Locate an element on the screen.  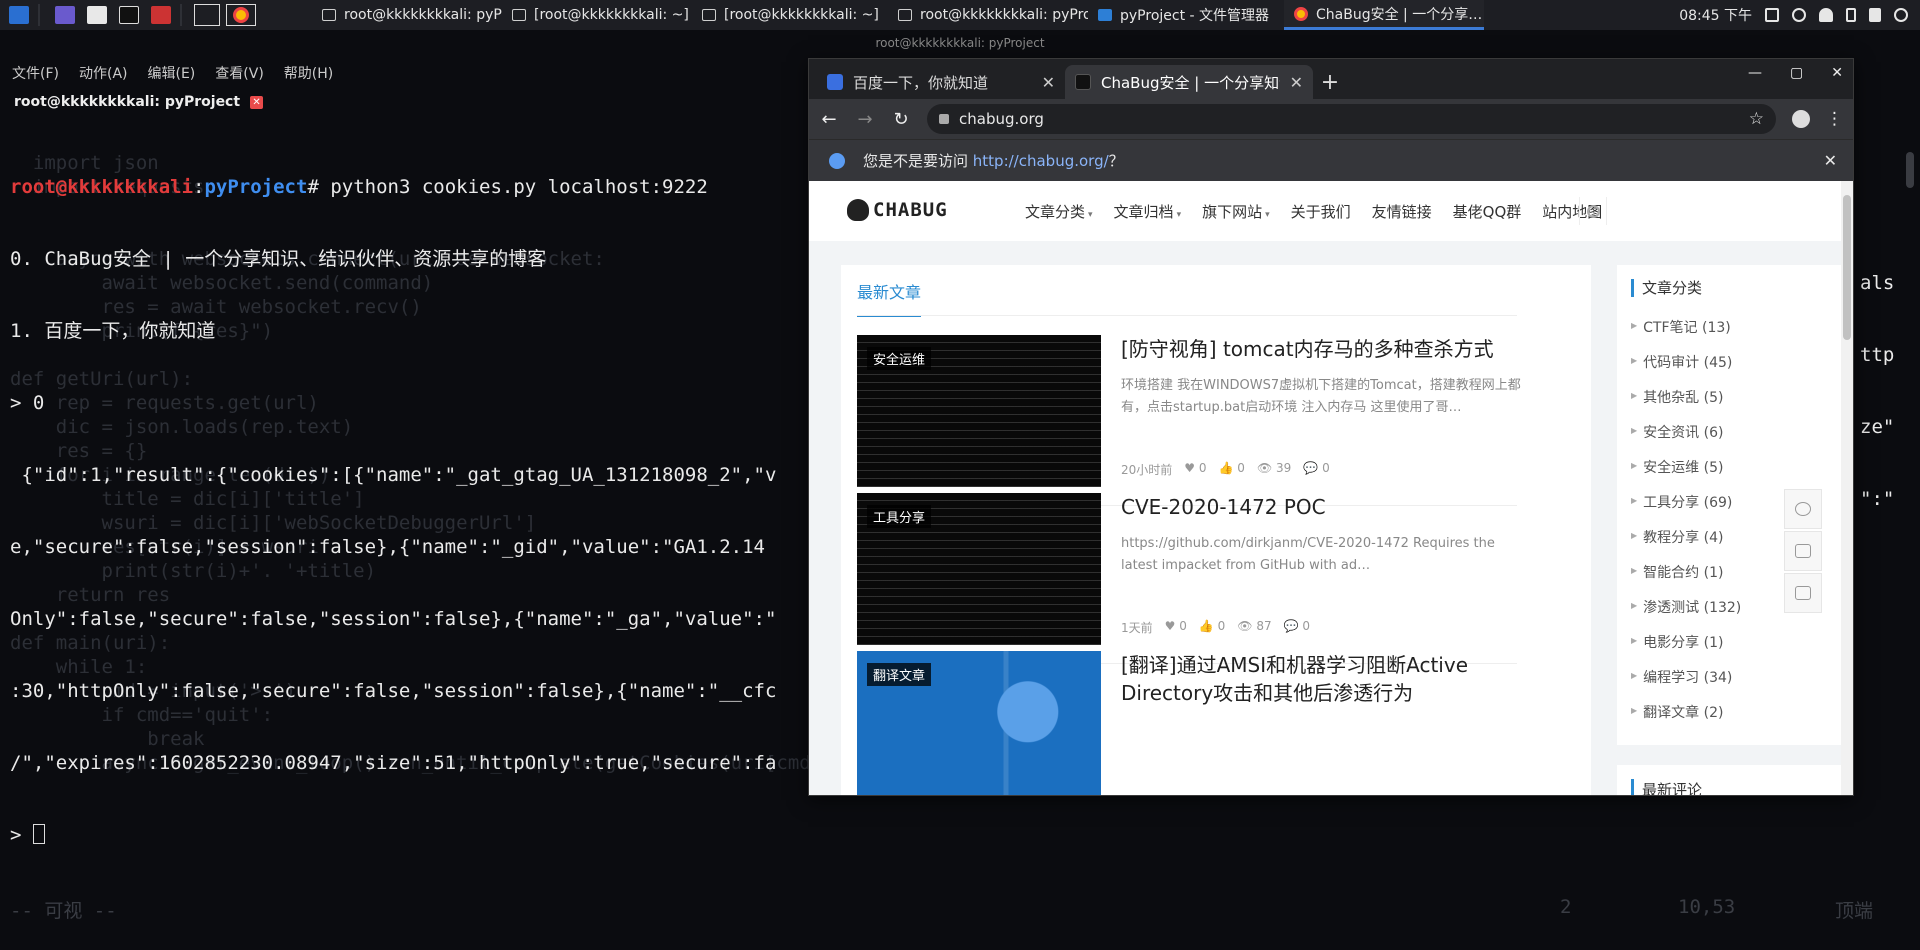
tab-latest-posts: 最新文章 is located at coordinates (889, 298).